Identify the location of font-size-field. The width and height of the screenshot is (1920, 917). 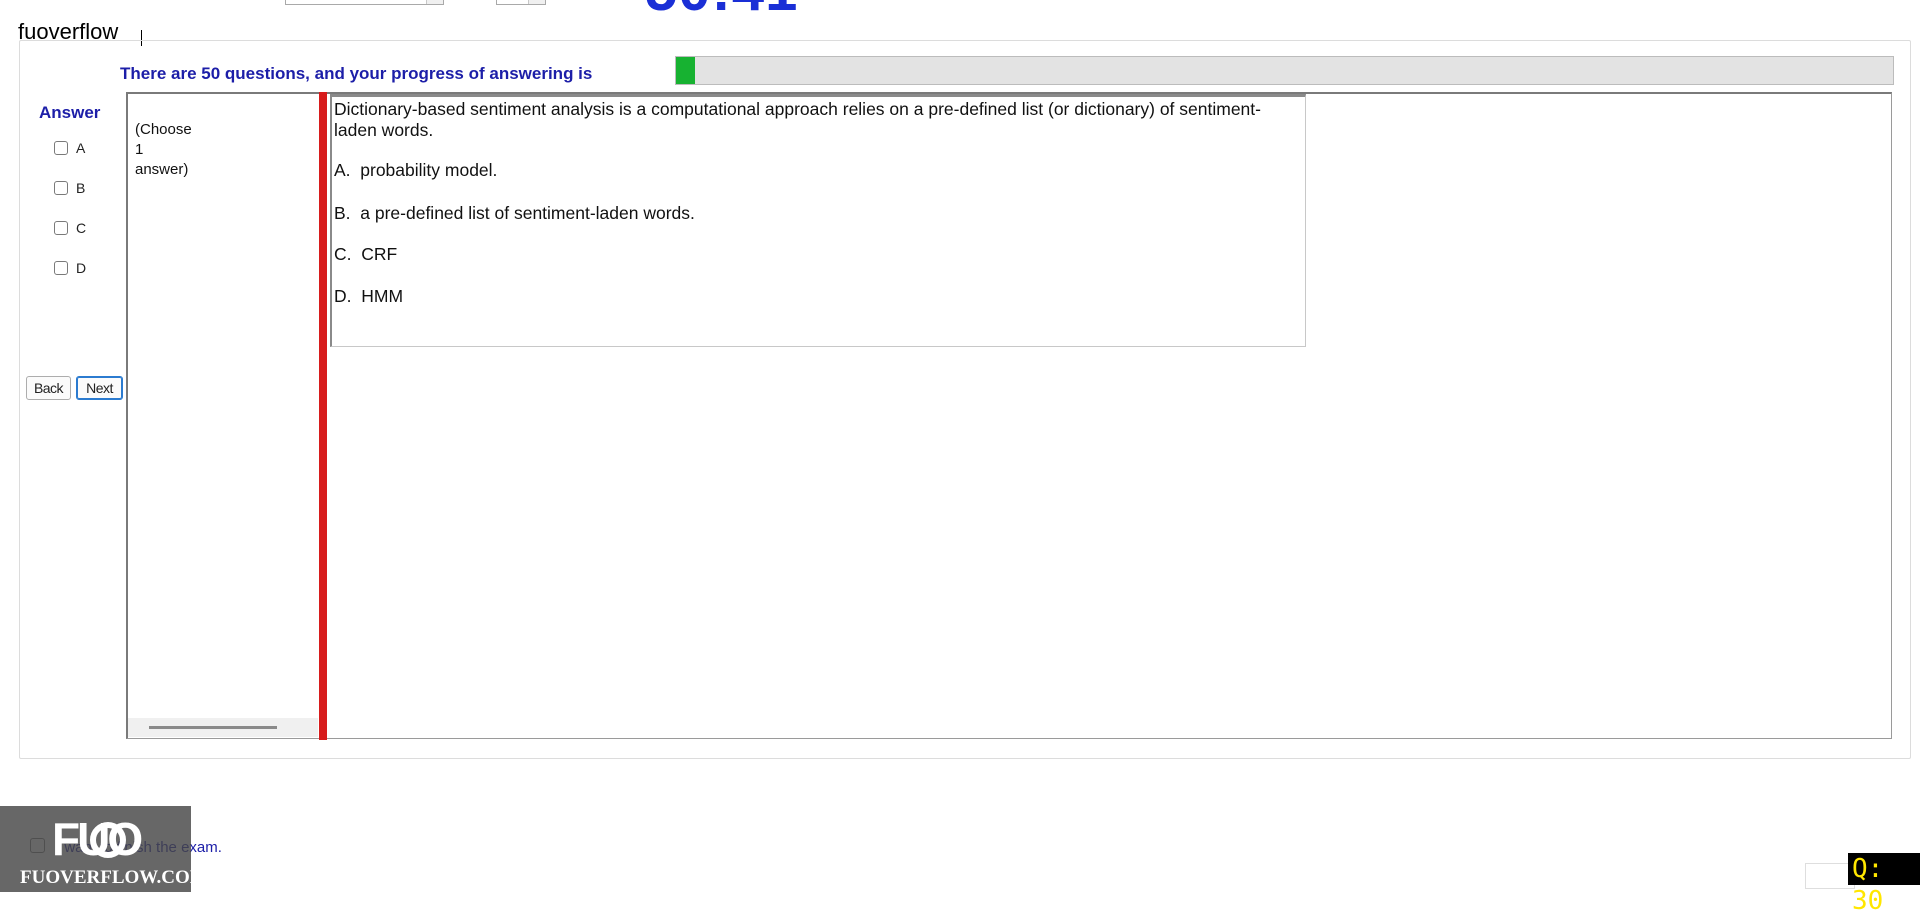
(521, 2).